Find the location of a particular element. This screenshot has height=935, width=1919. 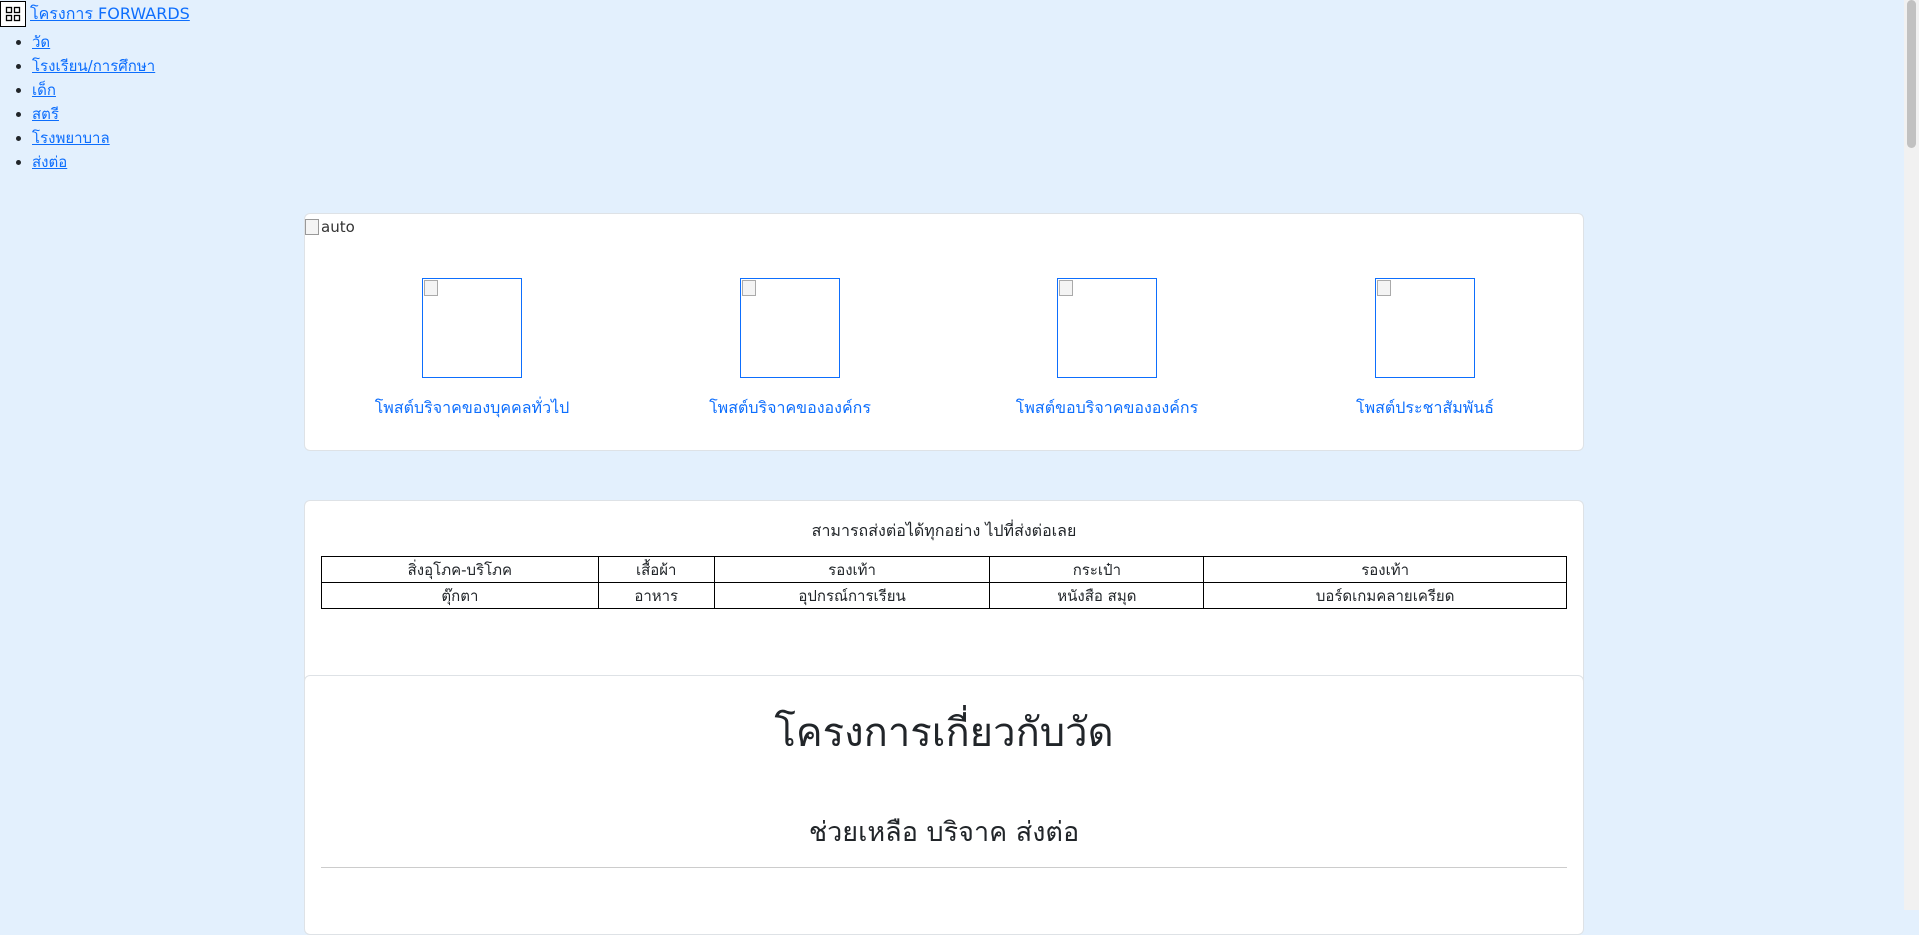

table-cell: บอร์ดเกมคลายเครียด is located at coordinates (1385, 595).